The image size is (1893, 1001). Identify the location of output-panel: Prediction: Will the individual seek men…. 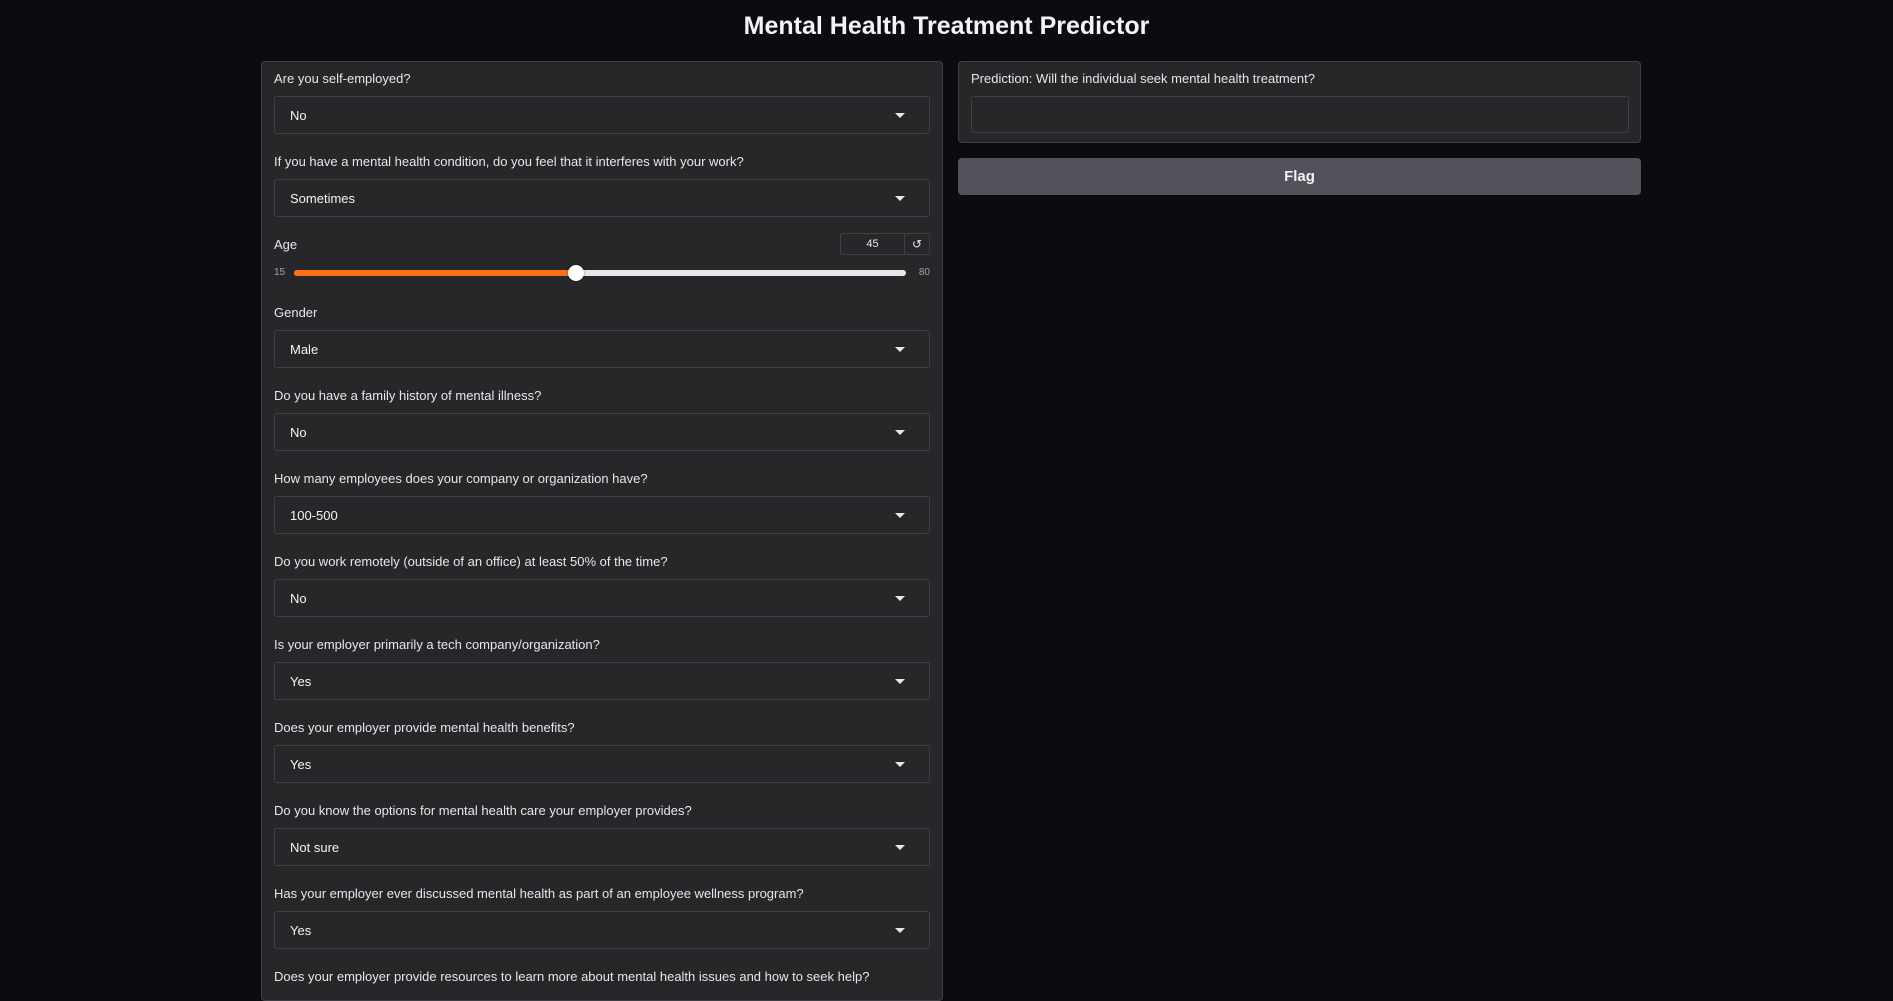
(1299, 102).